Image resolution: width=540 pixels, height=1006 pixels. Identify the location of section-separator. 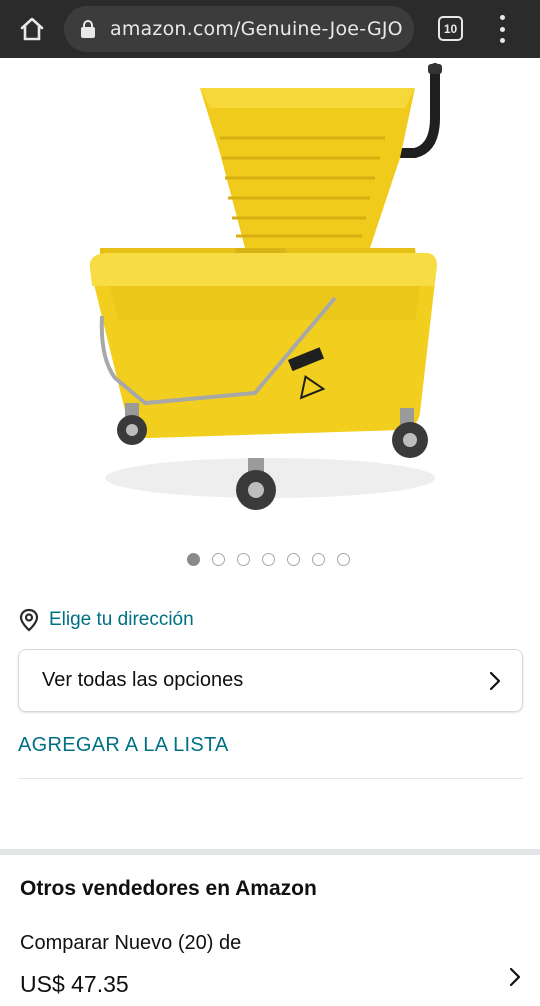
(270, 852).